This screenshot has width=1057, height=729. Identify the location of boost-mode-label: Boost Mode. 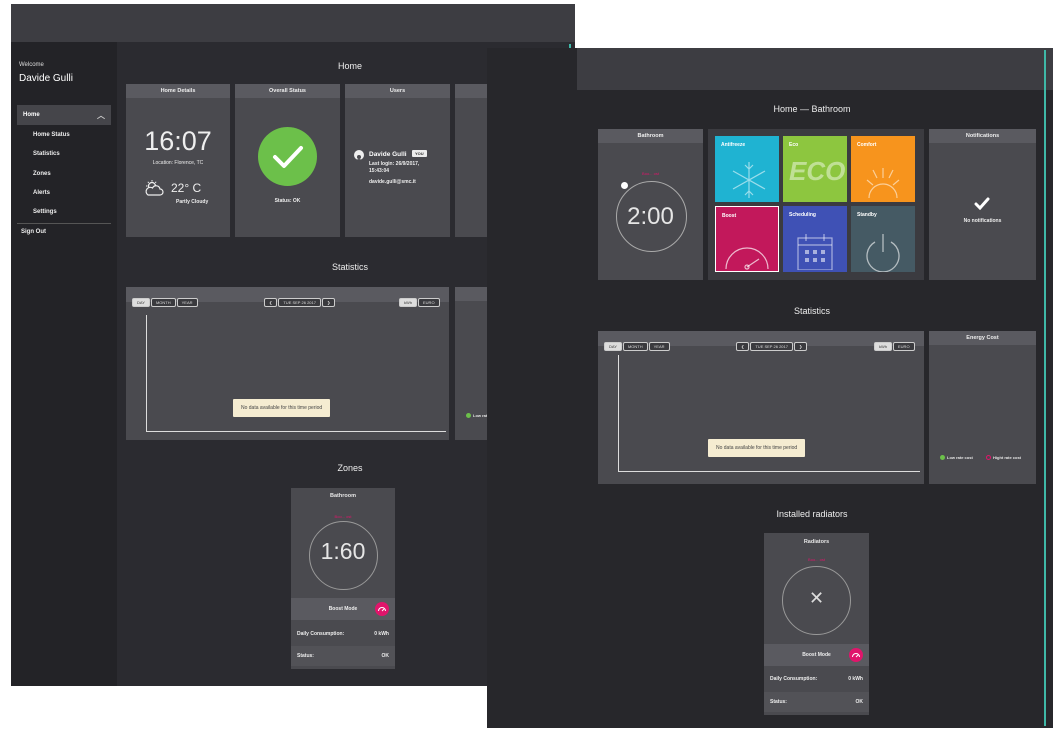
(343, 609).